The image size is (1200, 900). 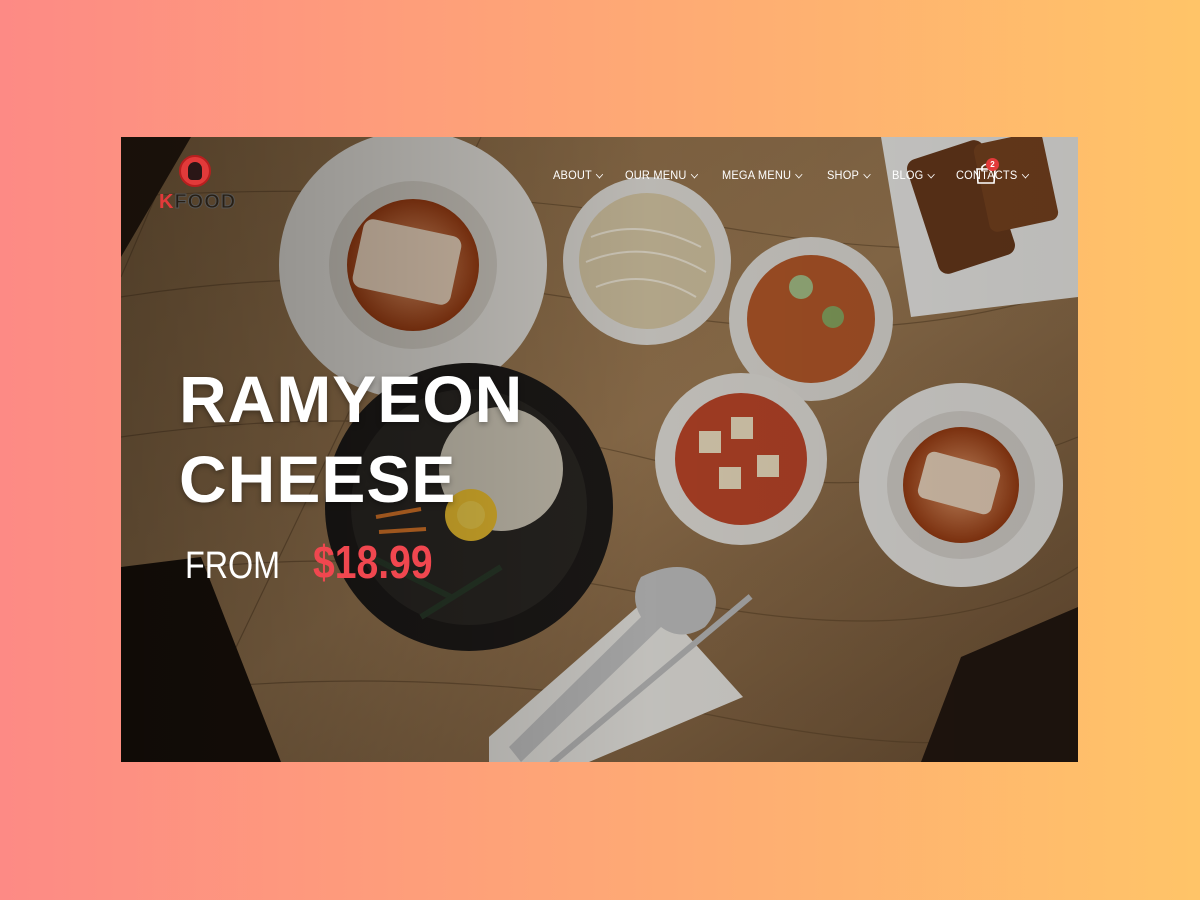 I want to click on site-logo: KFOOD, so click(x=199, y=185).